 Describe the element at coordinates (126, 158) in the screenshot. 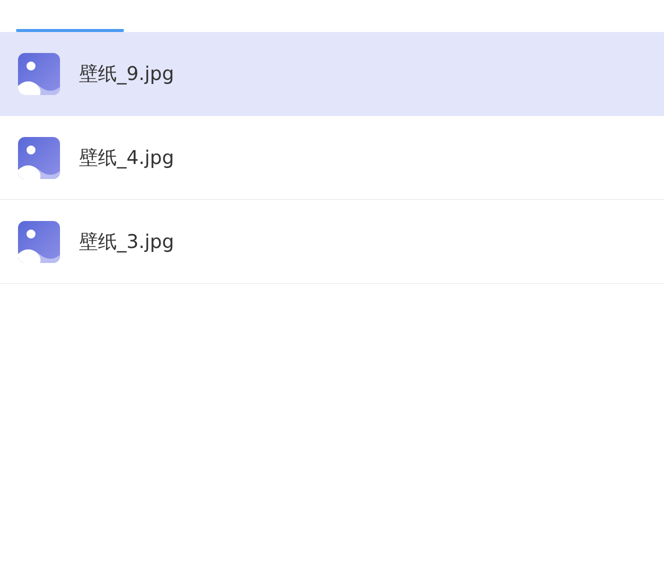

I see `file-name: 壁纸_4.jpg` at that location.